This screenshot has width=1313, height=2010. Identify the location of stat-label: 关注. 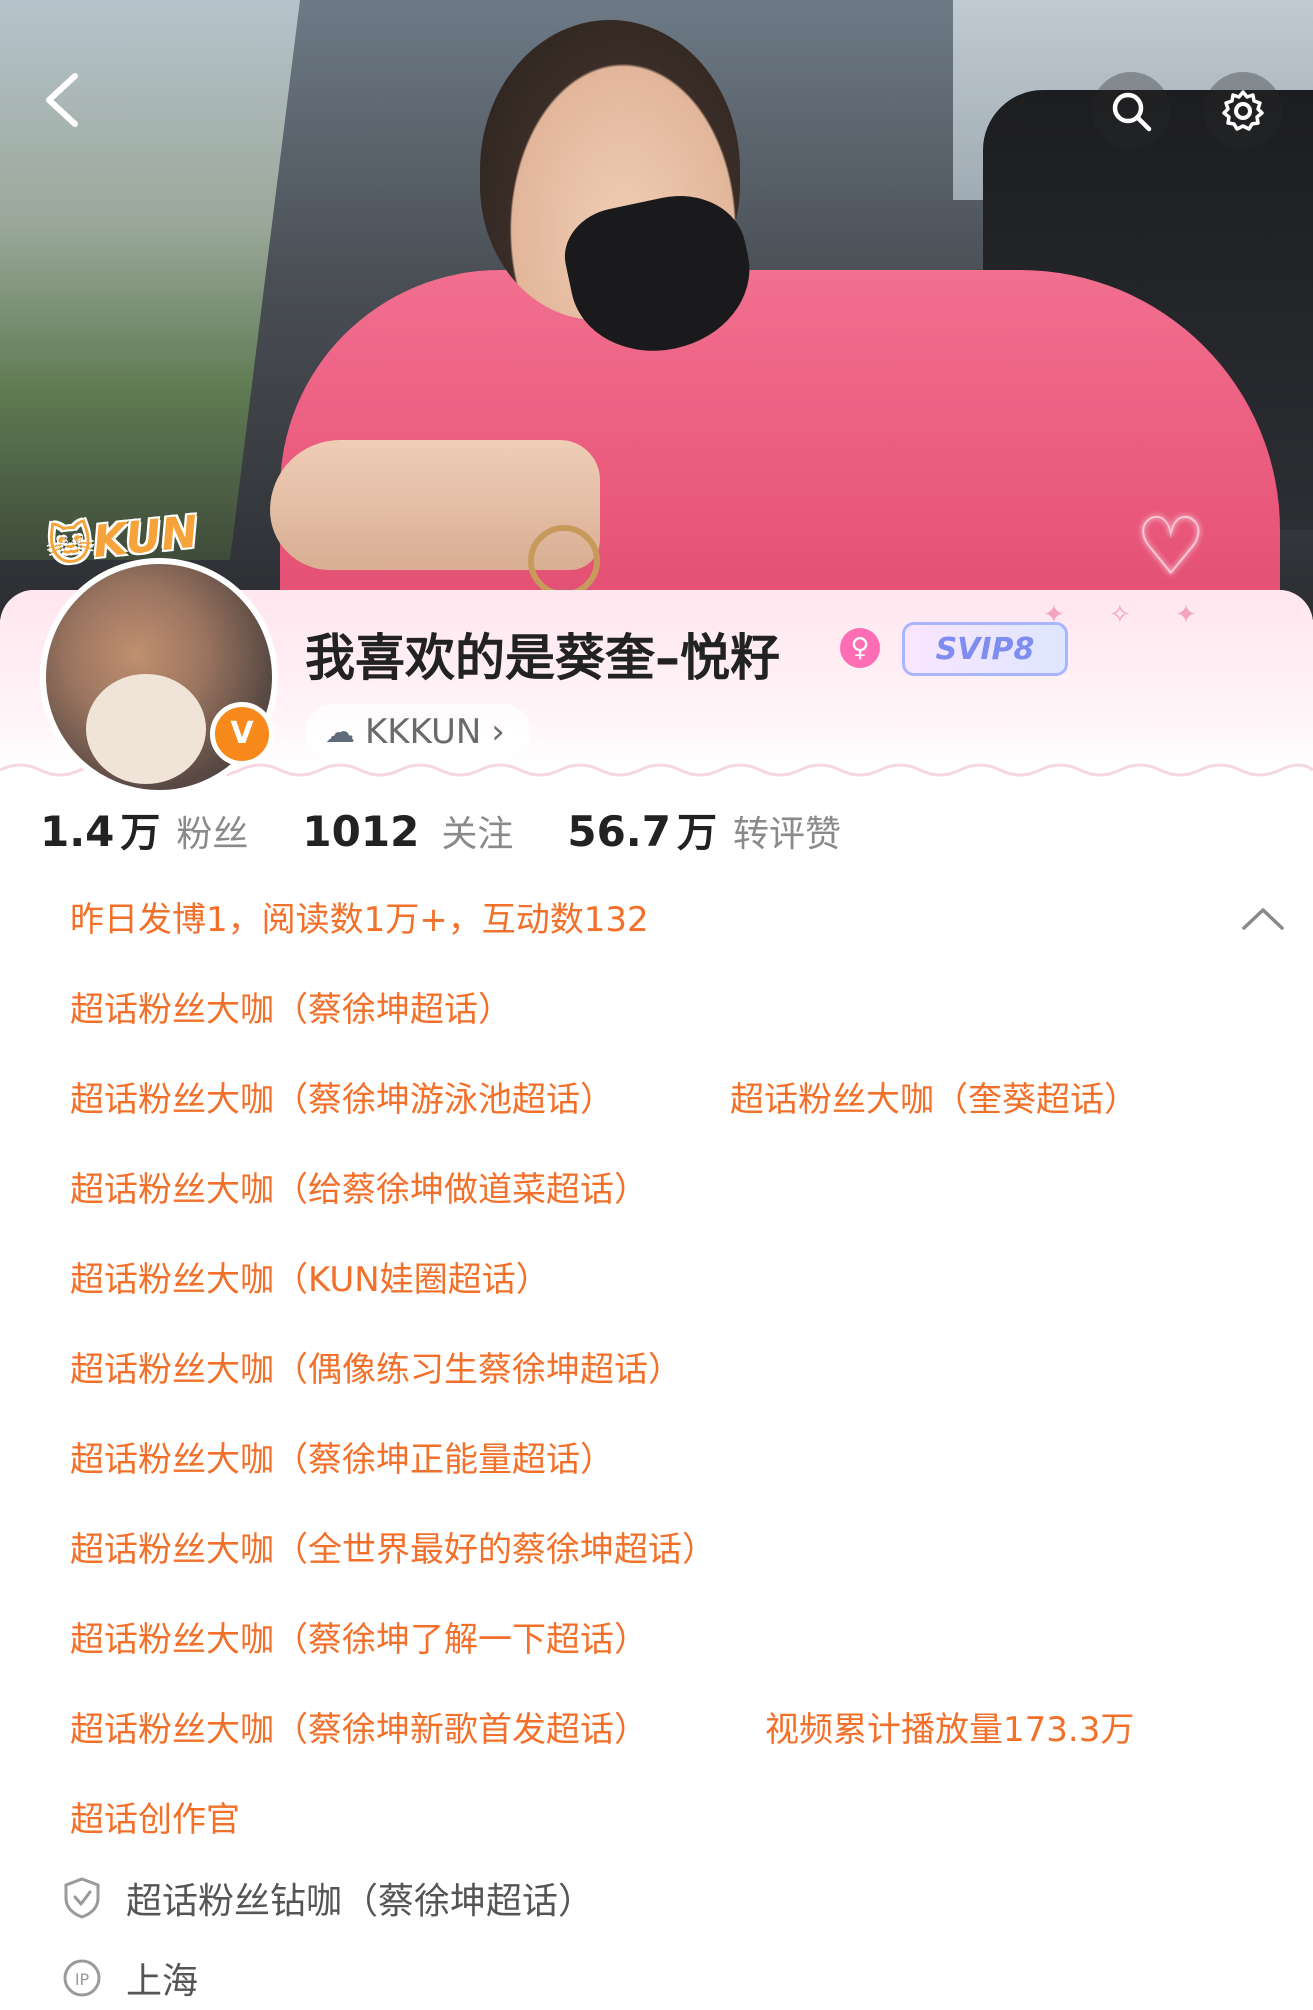
(477, 834).